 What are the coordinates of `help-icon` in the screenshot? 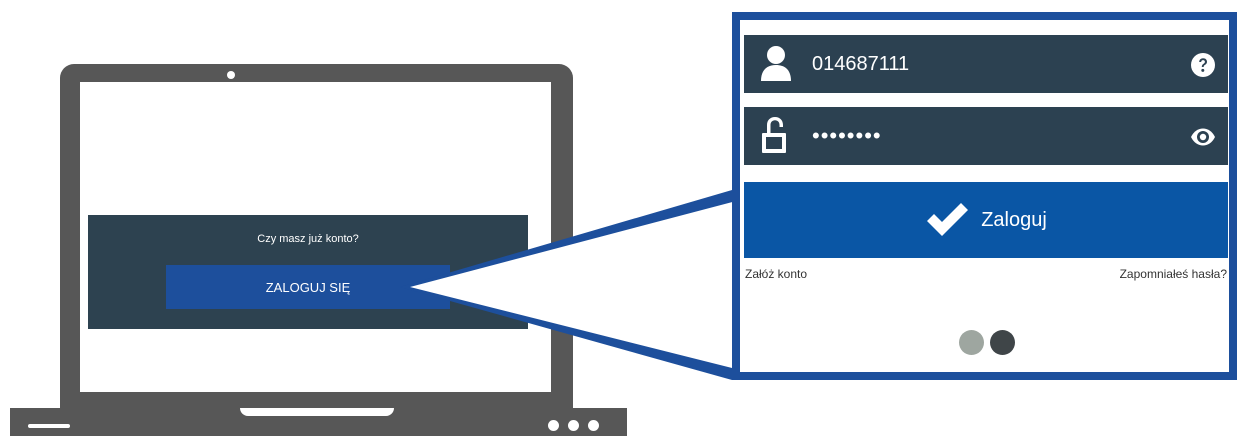 It's located at (1203, 65).